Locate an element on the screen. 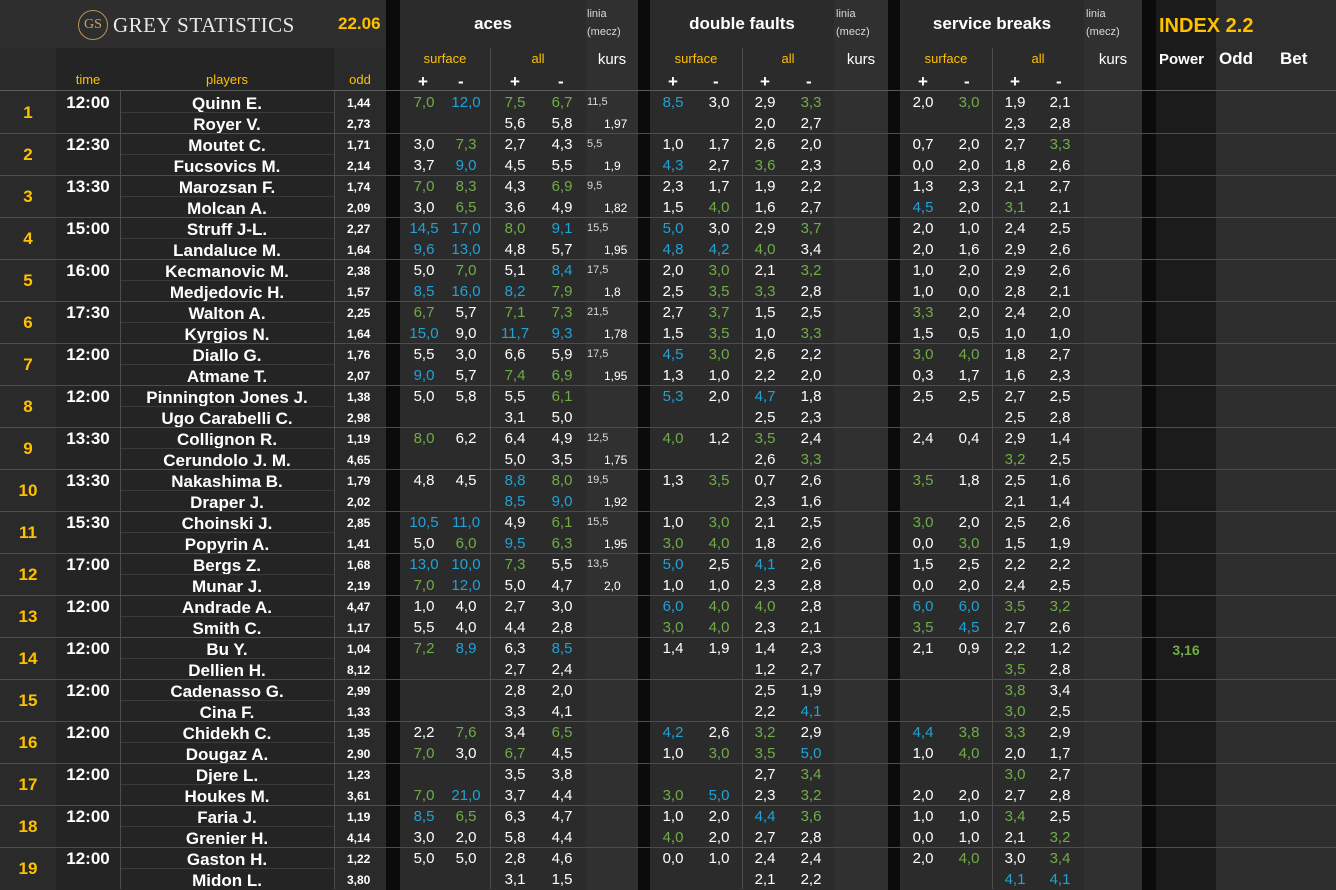  double-faults-value: 3,6 is located at coordinates (811, 816).